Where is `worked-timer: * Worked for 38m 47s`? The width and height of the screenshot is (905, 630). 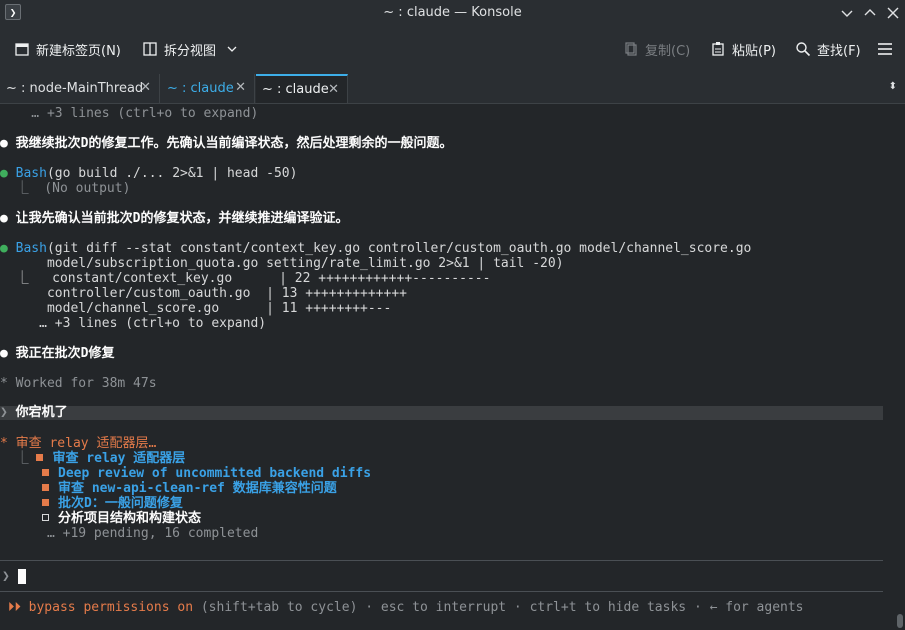
worked-timer: * Worked for 38m 47s is located at coordinates (78, 383).